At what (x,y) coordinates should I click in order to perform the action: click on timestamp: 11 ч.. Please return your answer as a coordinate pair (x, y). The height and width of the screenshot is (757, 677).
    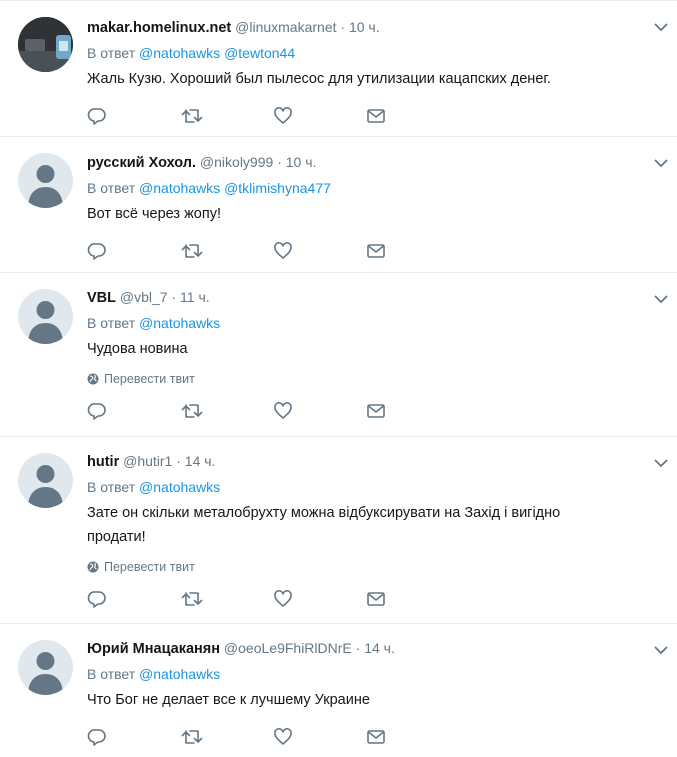
    Looking at the image, I should click on (195, 297).